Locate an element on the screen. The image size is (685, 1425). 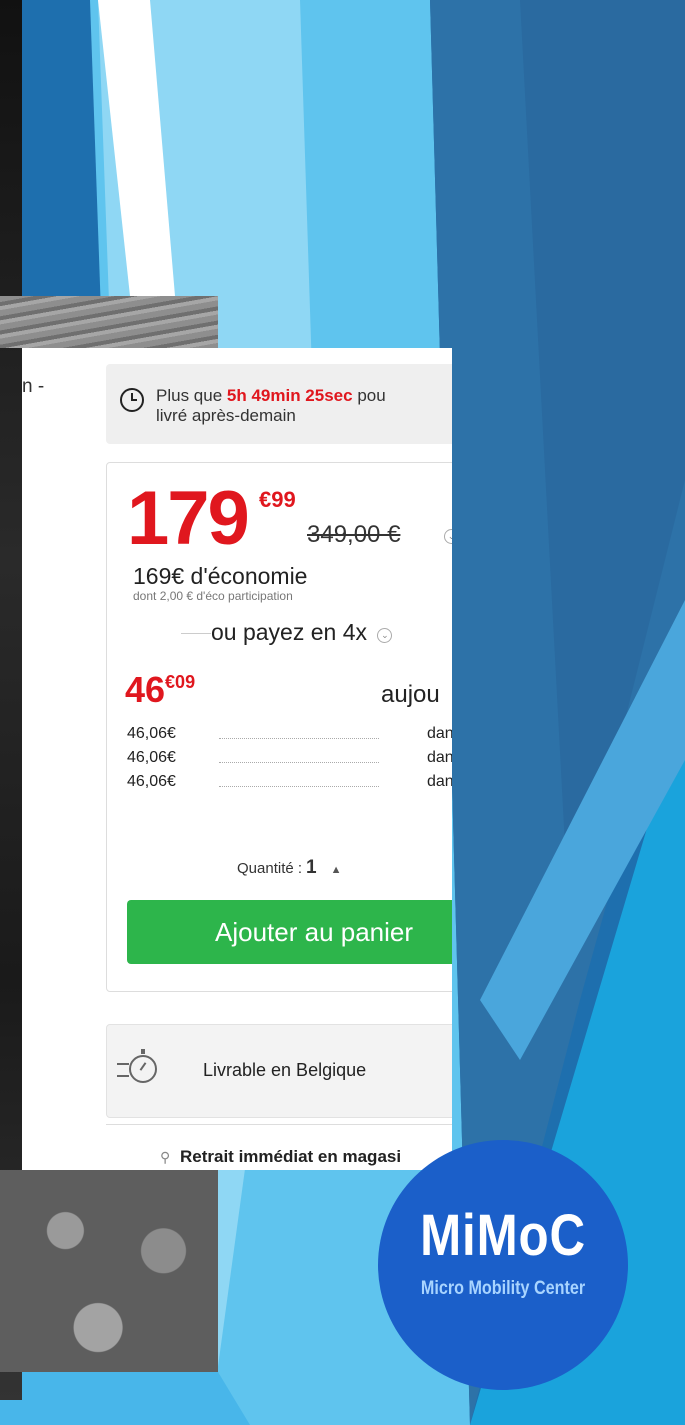
current-price: 179 €99 is located at coordinates (211, 518).